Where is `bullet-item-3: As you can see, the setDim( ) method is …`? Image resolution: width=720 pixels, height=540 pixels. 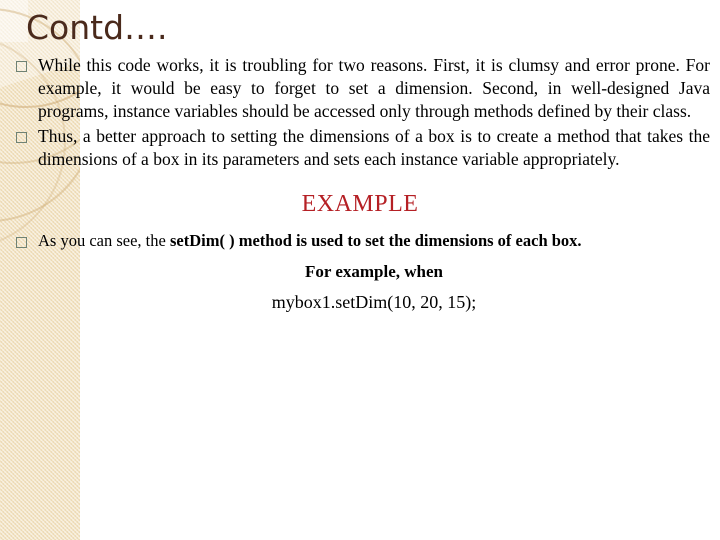
bullet-item-3: As you can see, the setDim( ) method is … is located at coordinates (360, 241).